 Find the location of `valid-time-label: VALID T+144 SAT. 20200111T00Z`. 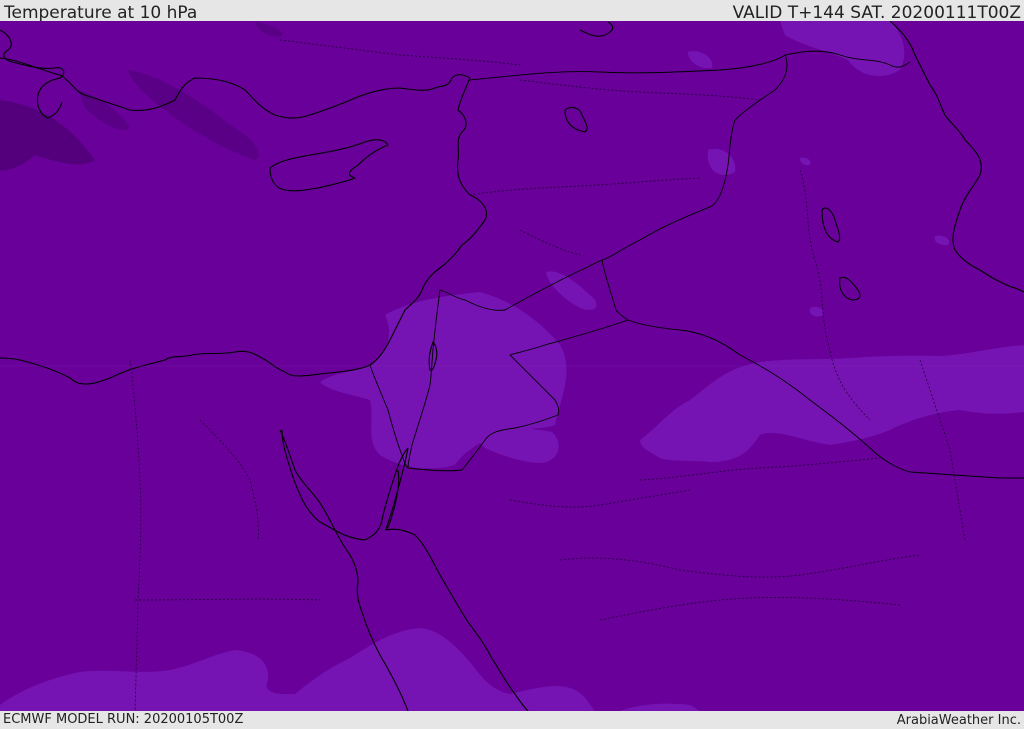

valid-time-label: VALID T+144 SAT. 20200111T00Z is located at coordinates (876, 13).